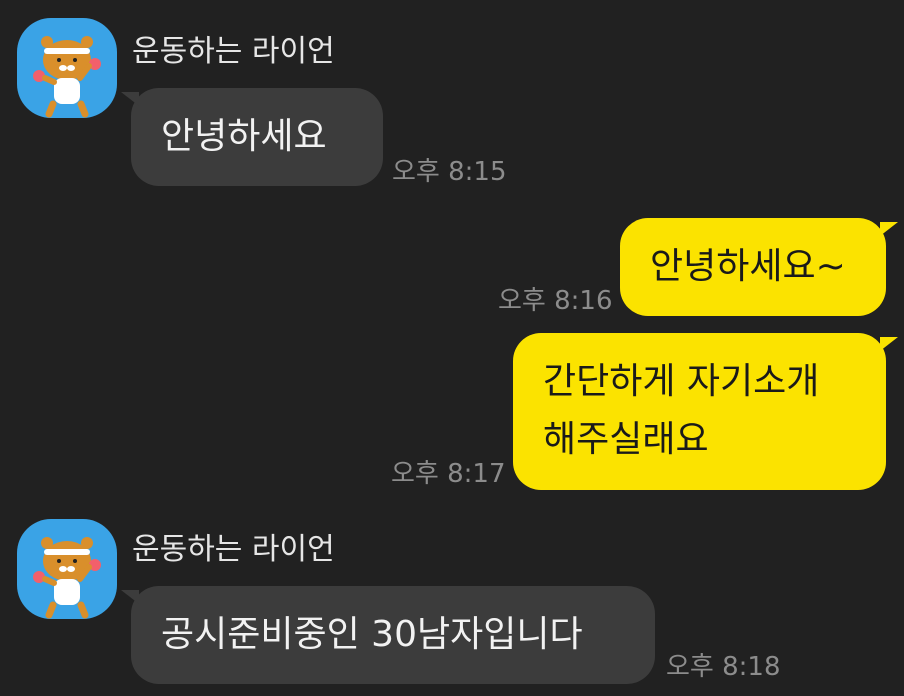 This screenshot has width=904, height=696. What do you see at coordinates (448, 474) in the screenshot?
I see `message-timestamp: 오후 8:17` at bounding box center [448, 474].